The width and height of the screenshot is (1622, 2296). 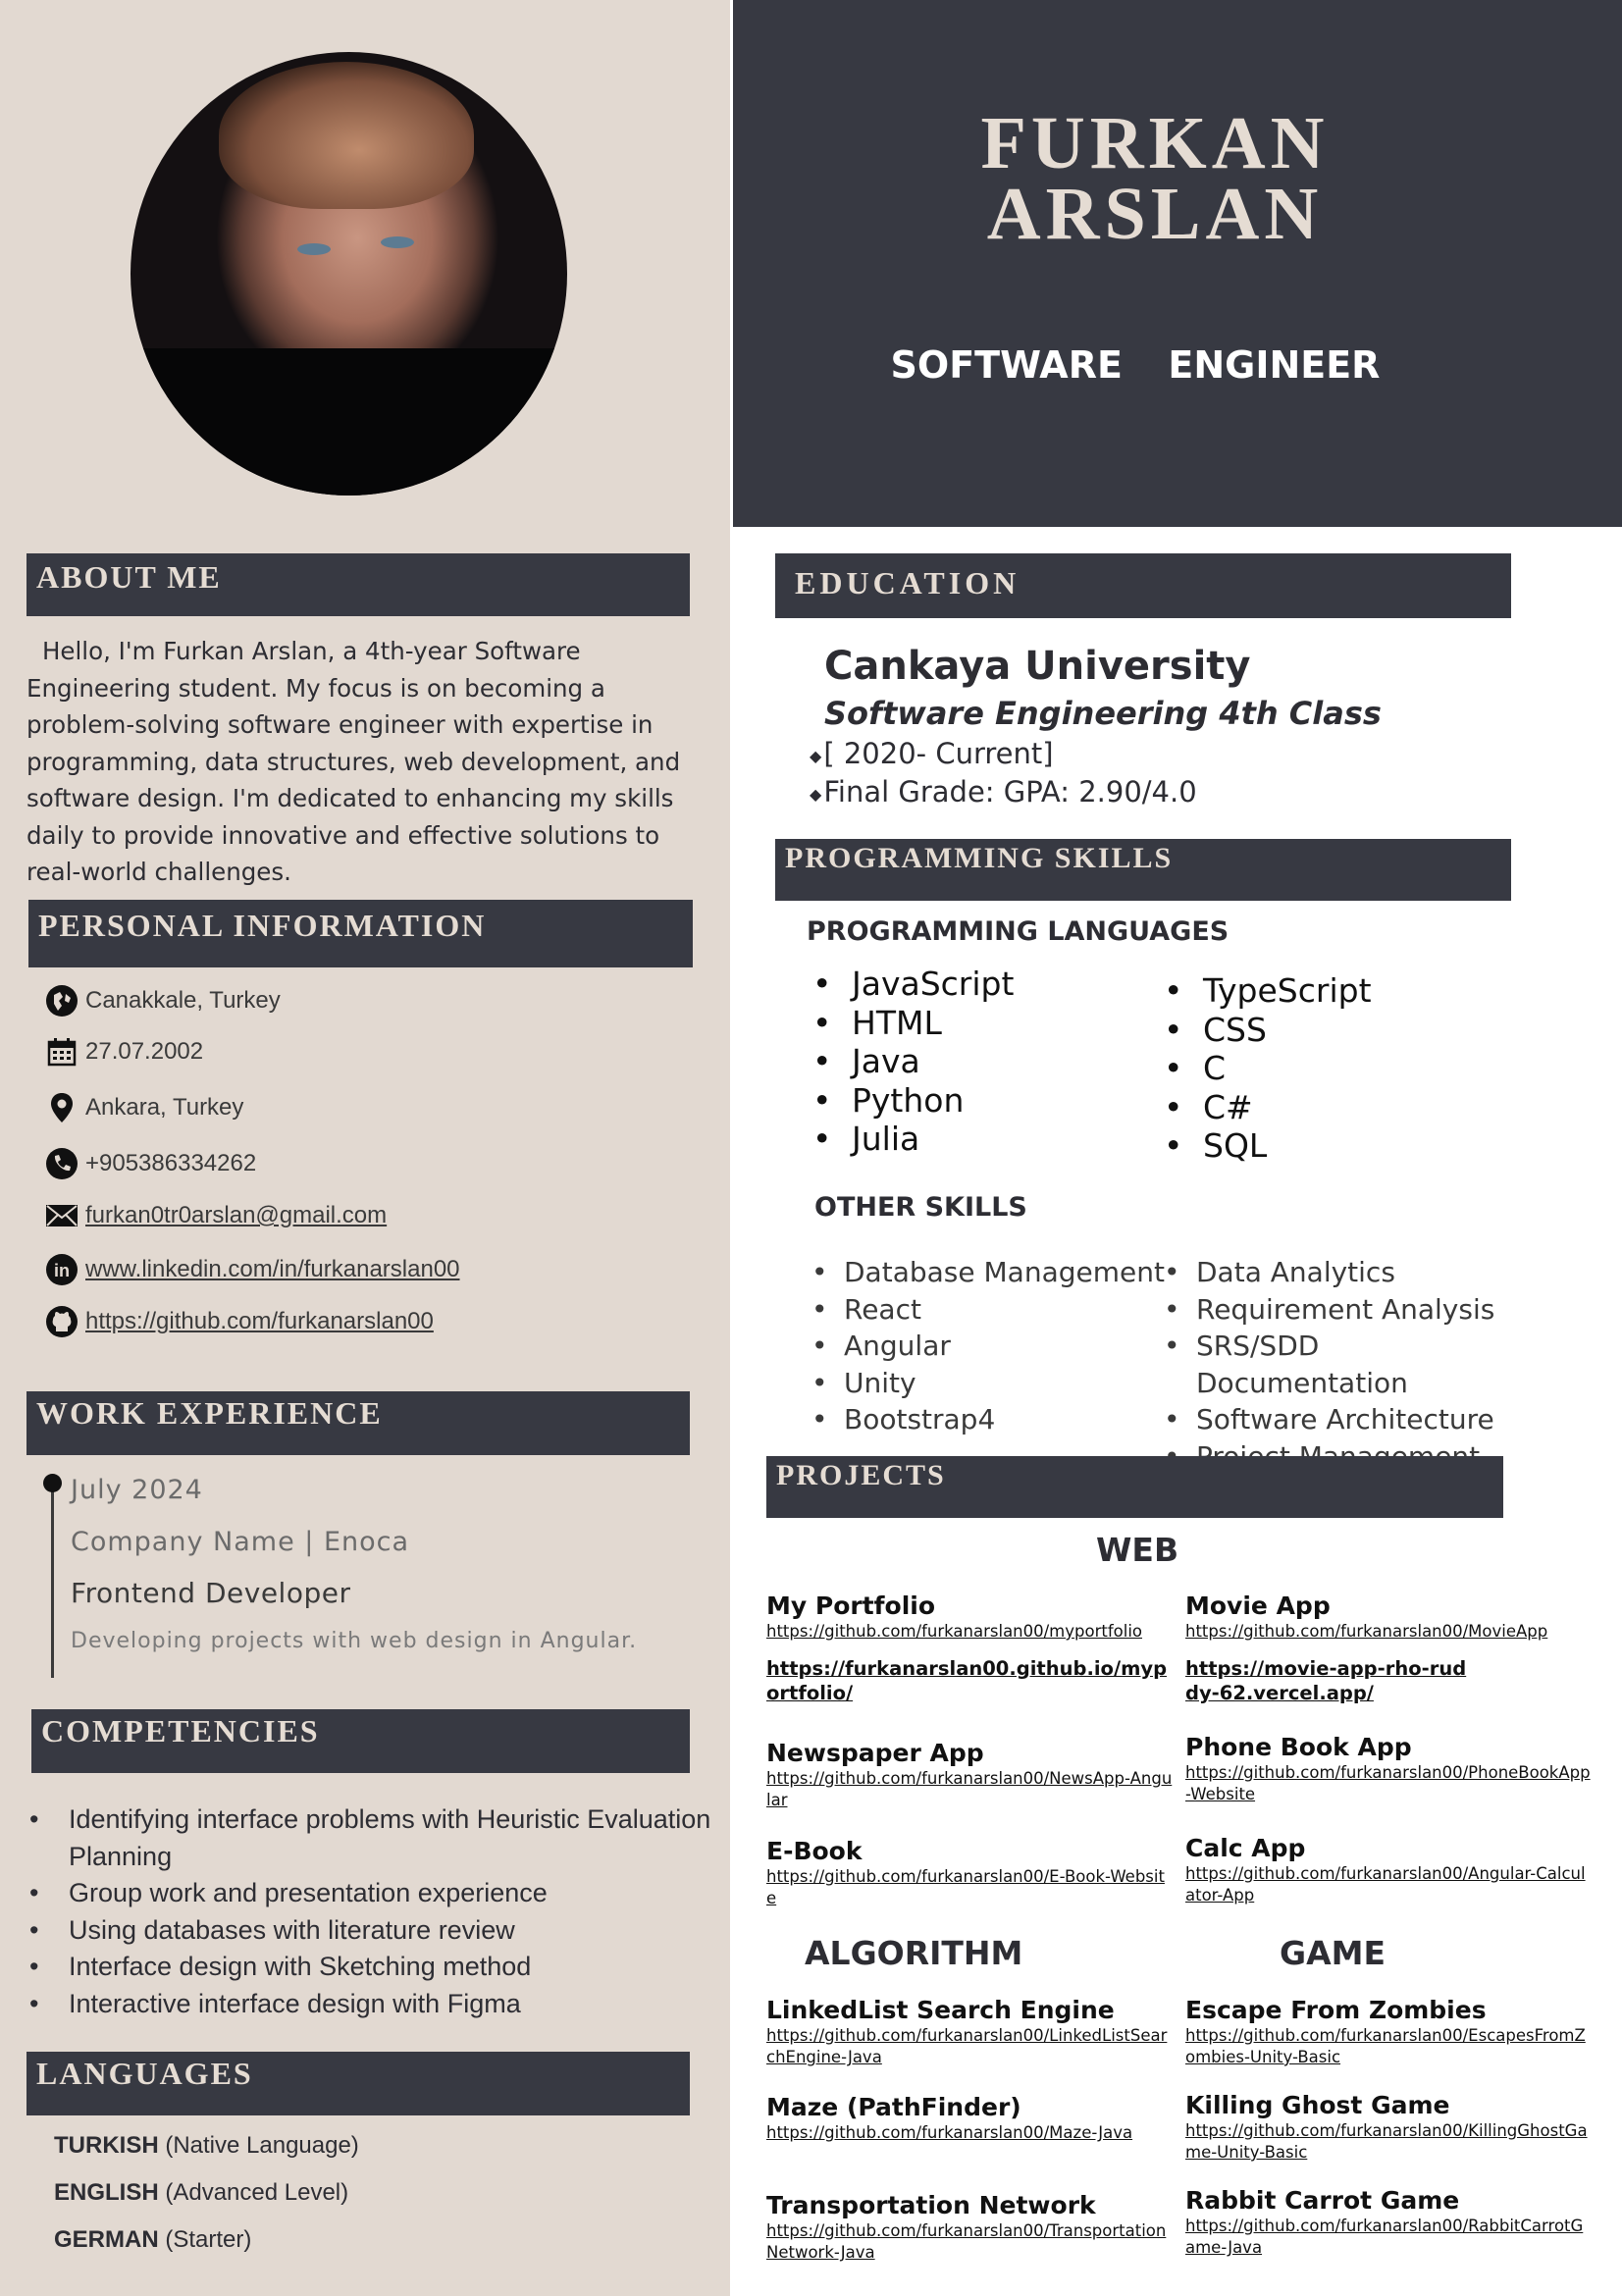 I want to click on location-row: Ankara, Turkey, so click(x=143, y=1107).